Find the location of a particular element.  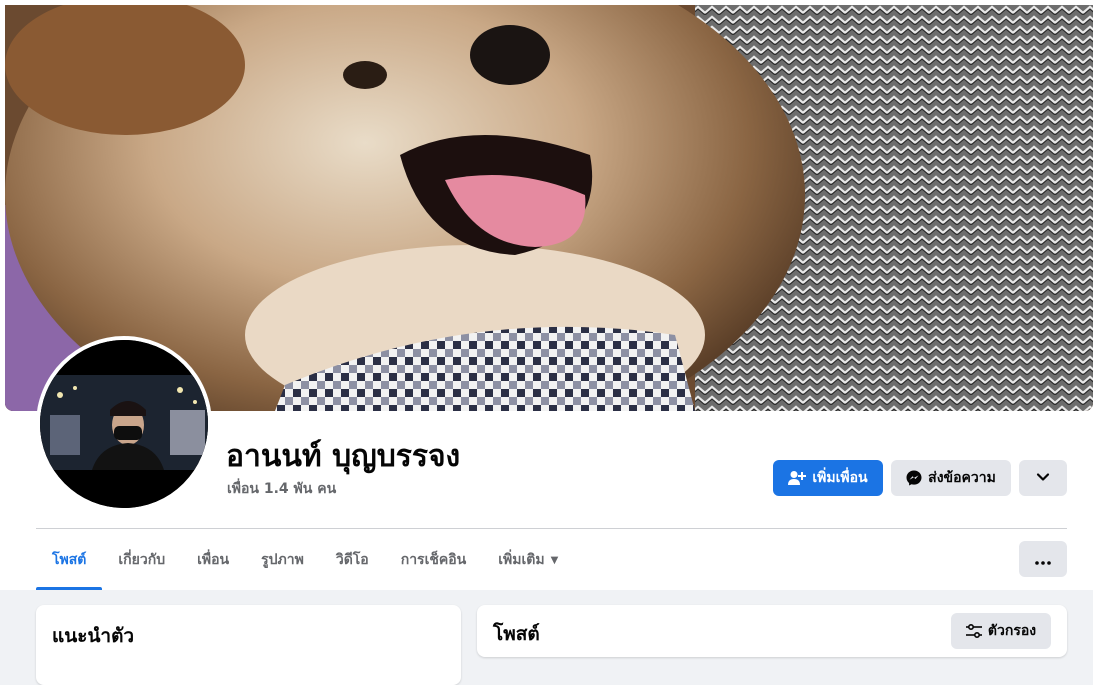

tab-posts: โพสต์ is located at coordinates (69, 560).